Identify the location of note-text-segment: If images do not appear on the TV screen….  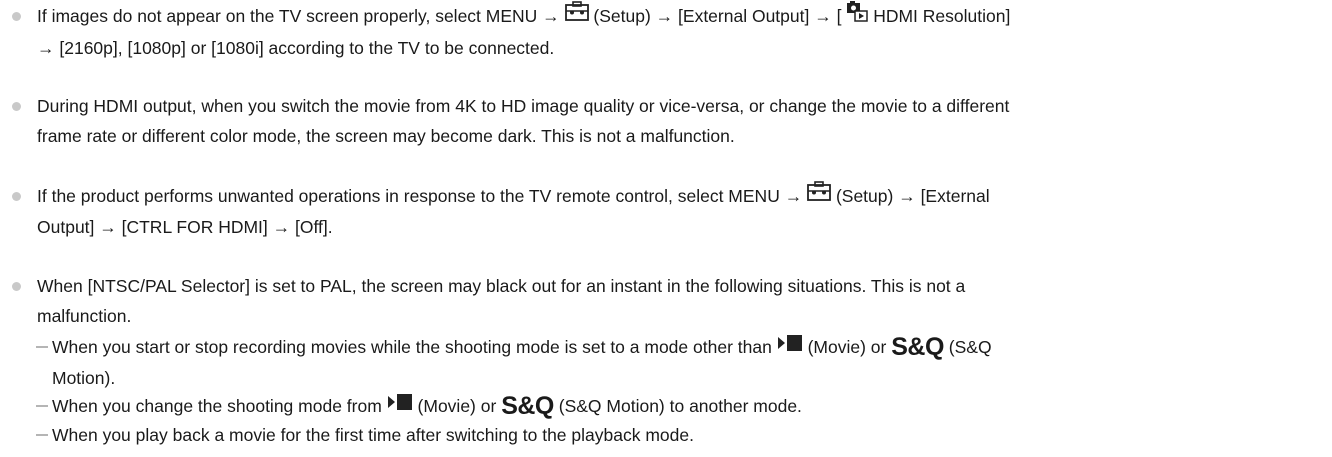
(298, 16).